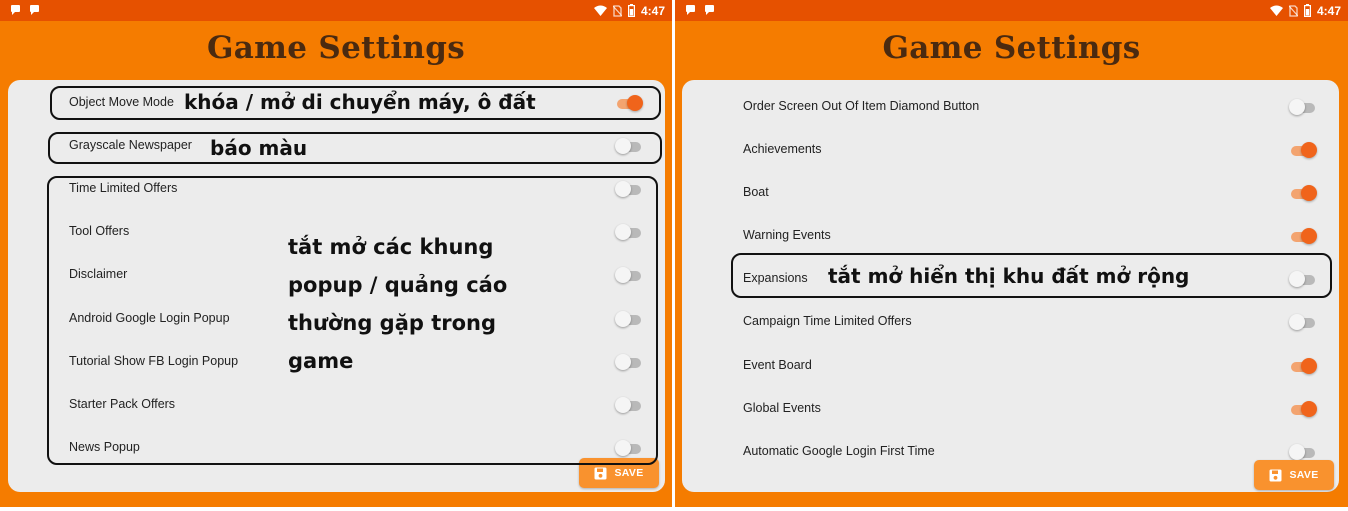 The image size is (1348, 511). What do you see at coordinates (629, 362) in the screenshot?
I see `tutorial-show-fb-login-popup-toggle` at bounding box center [629, 362].